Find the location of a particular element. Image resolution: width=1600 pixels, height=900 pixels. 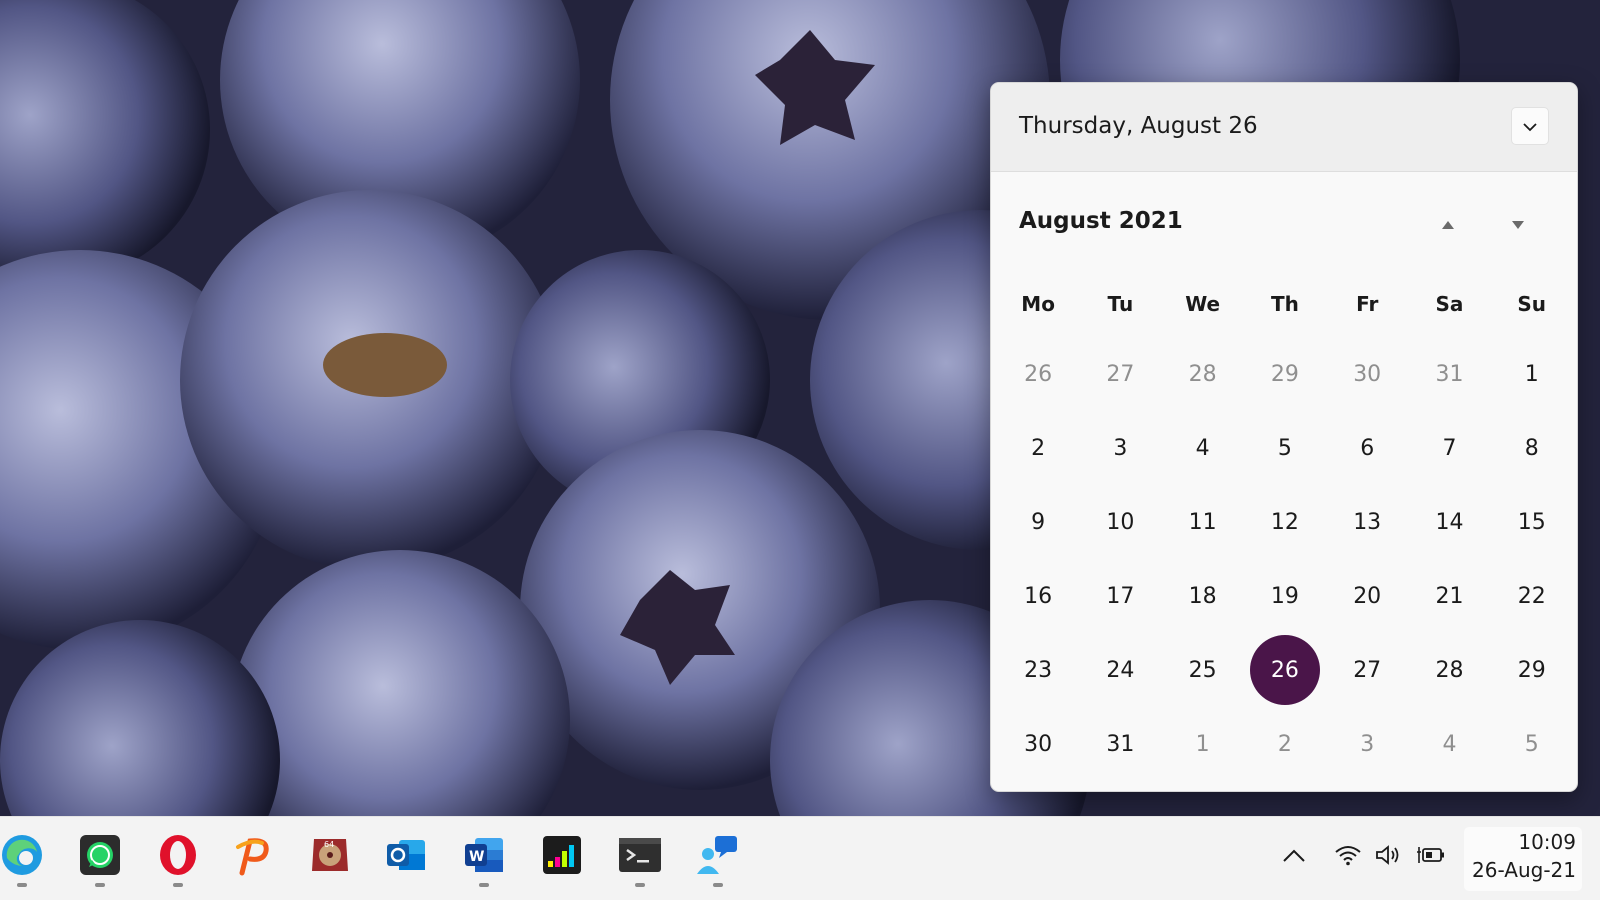

clock-date: 26-Aug-21 is located at coordinates (1524, 870).